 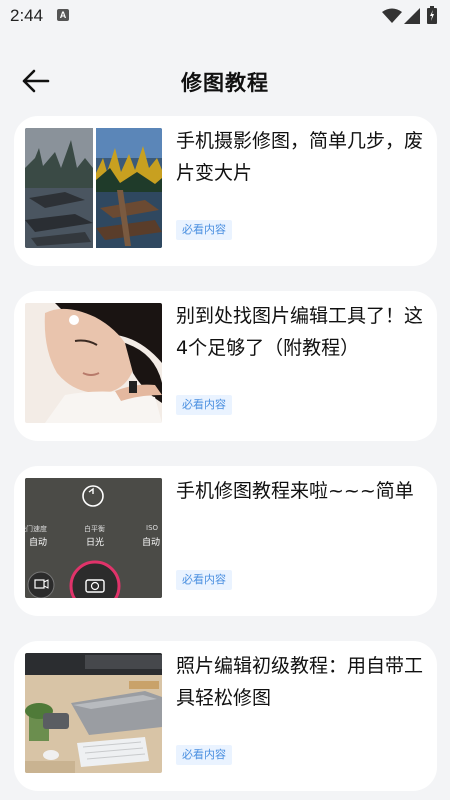 What do you see at coordinates (36, 529) in the screenshot?
I see `shutter-speed-label: 快门速度` at bounding box center [36, 529].